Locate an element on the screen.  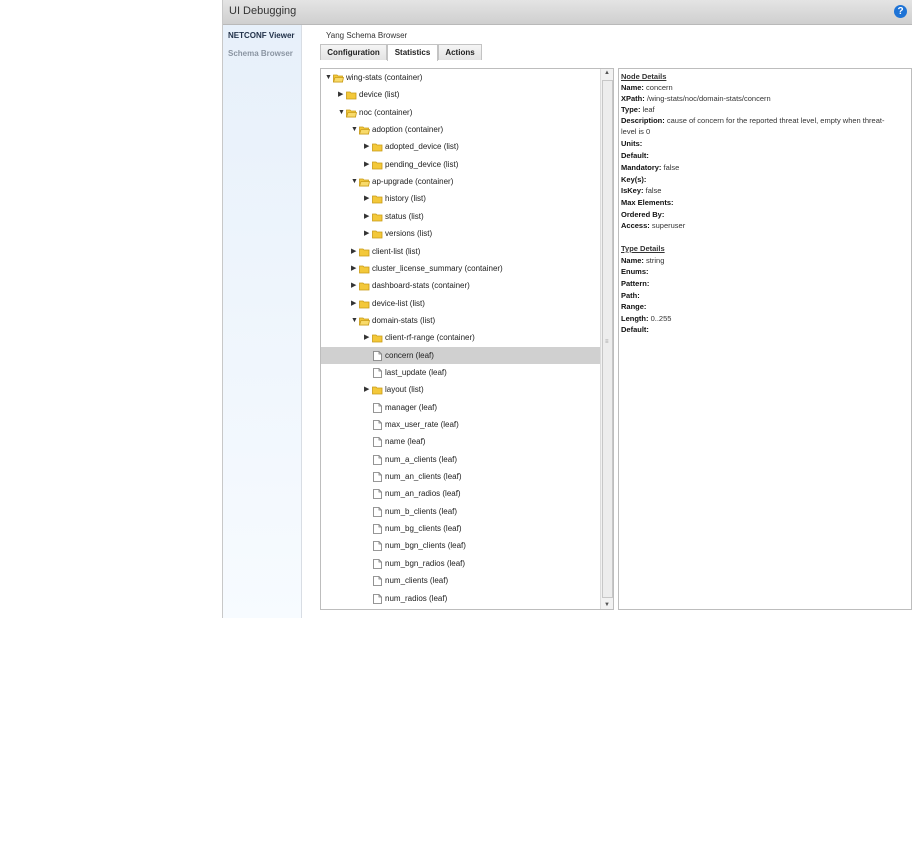
detail-name: Name: concern is located at coordinates (647, 87).